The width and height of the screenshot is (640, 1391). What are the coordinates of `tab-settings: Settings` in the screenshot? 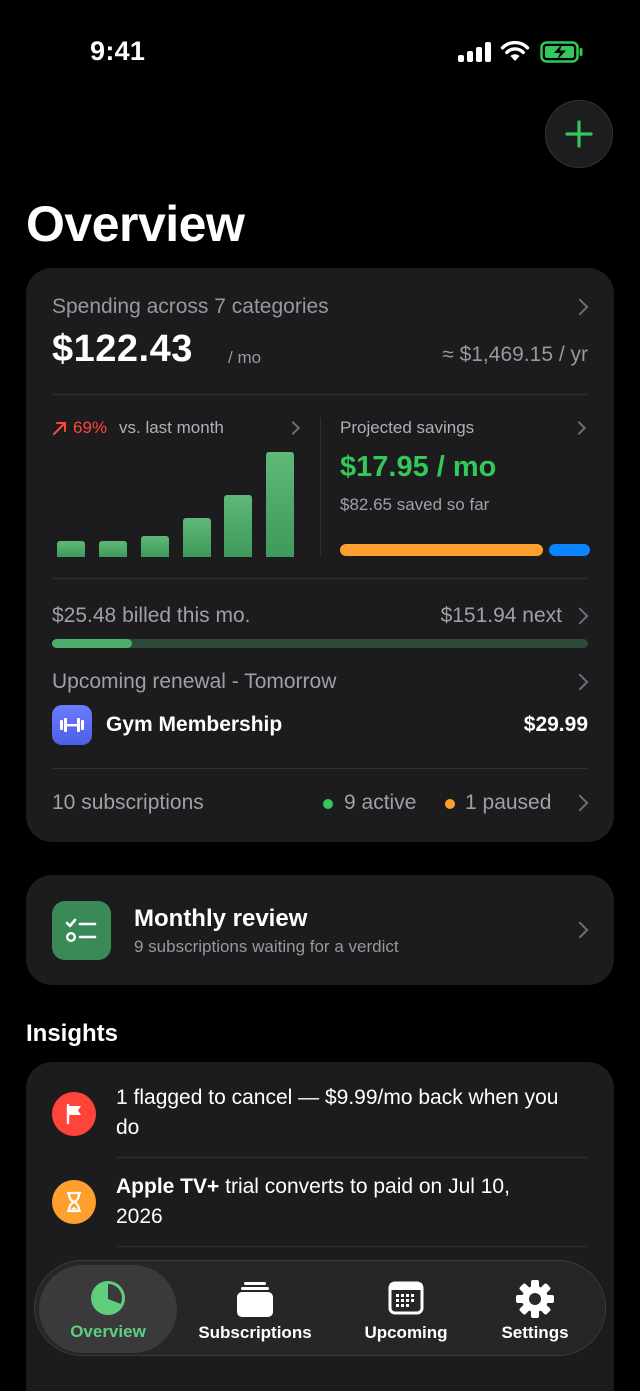 It's located at (535, 1309).